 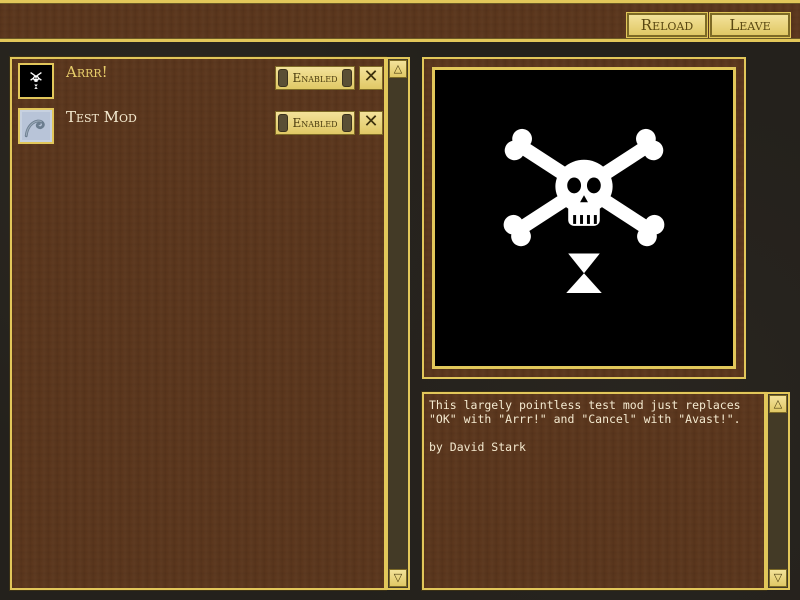 What do you see at coordinates (87, 72) in the screenshot?
I see `mod-name: Arrr!` at bounding box center [87, 72].